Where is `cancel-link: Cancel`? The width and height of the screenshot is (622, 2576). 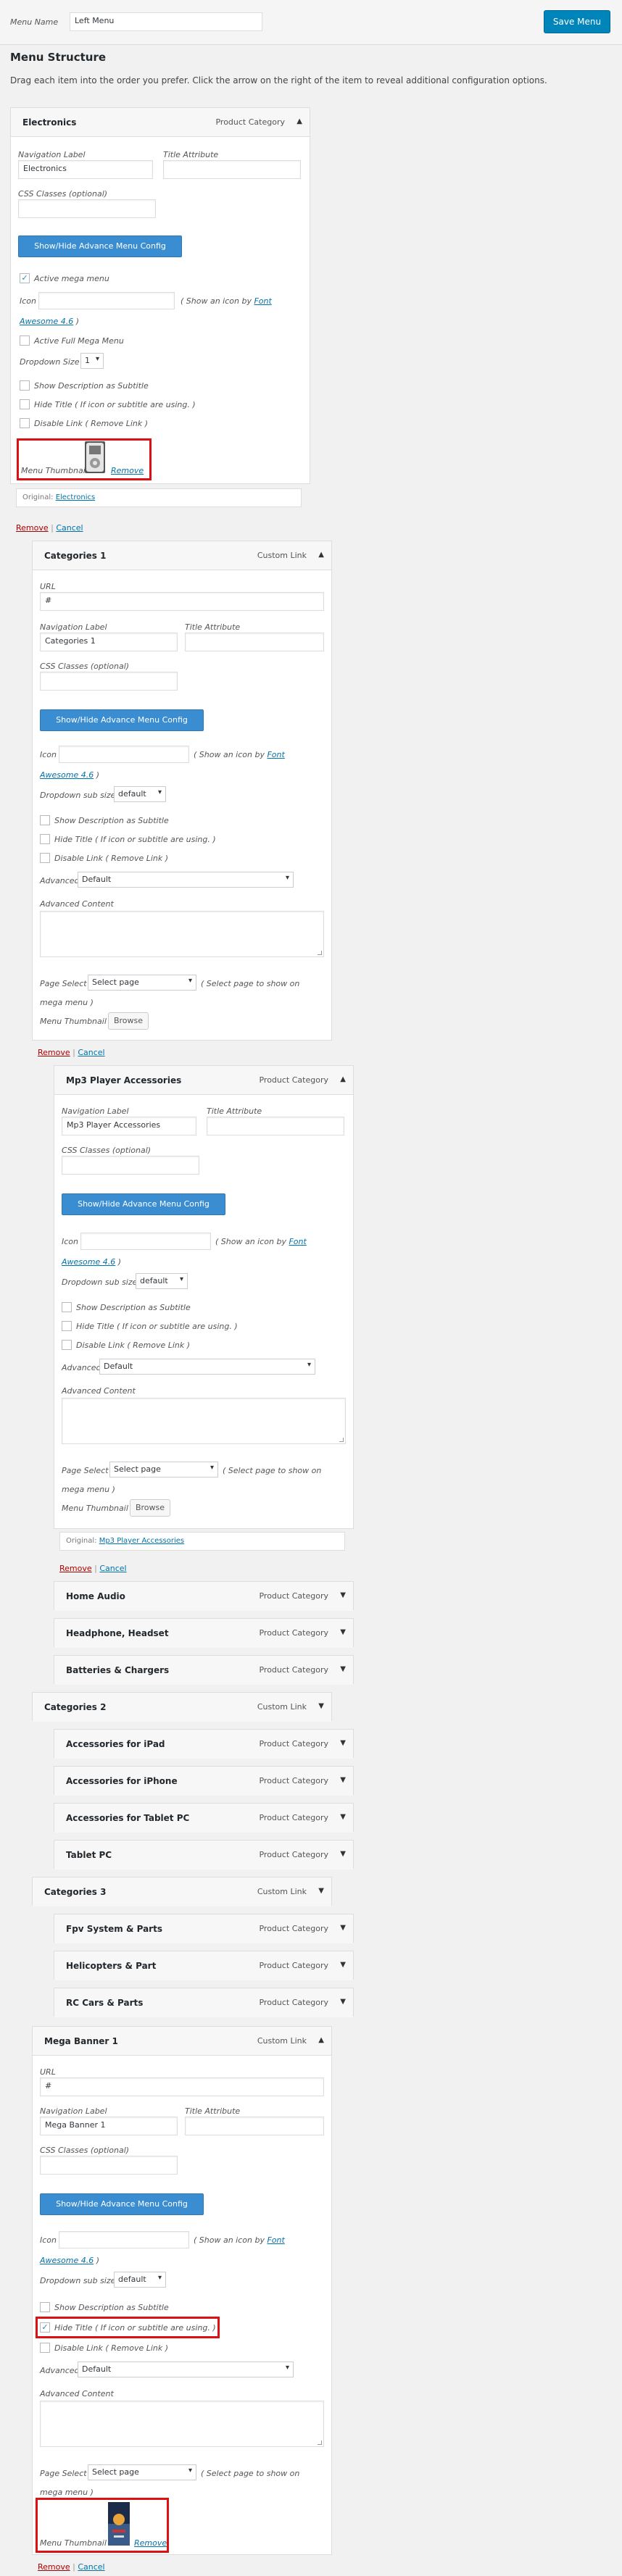 cancel-link: Cancel is located at coordinates (69, 528).